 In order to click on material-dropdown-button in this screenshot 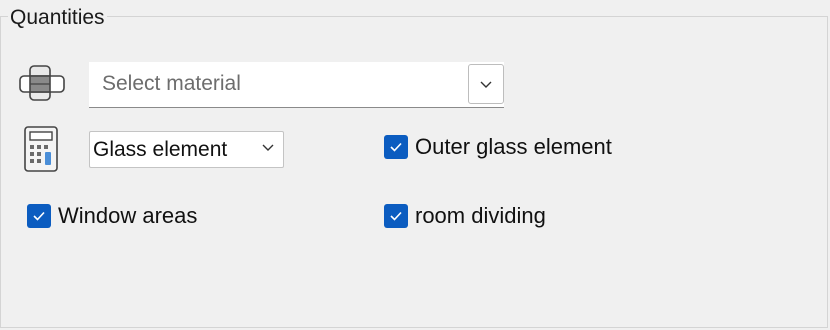, I will do `click(486, 84)`.